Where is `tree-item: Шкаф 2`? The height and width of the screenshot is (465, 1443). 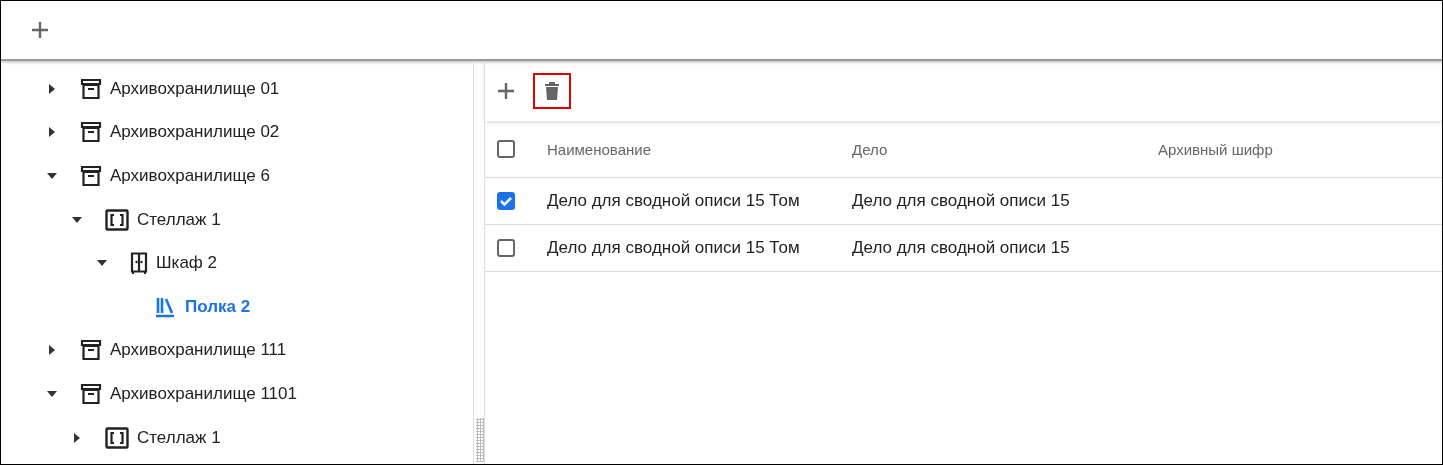 tree-item: Шкаф 2 is located at coordinates (186, 263).